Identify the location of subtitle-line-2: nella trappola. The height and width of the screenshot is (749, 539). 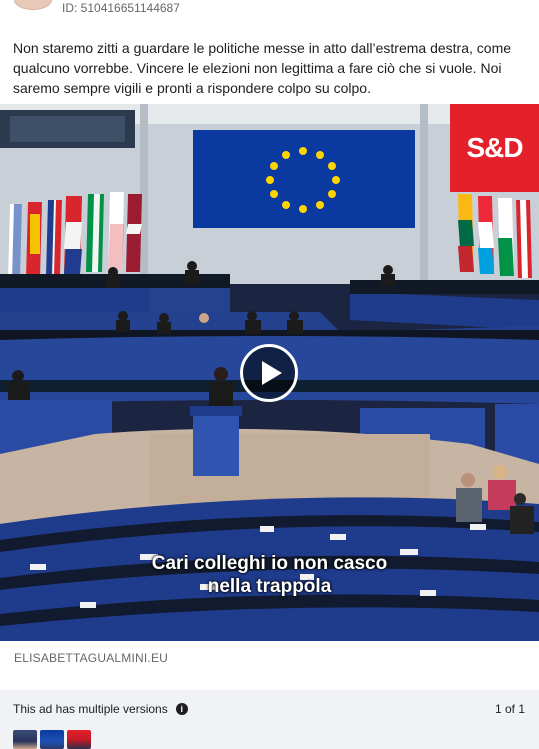
(269, 586).